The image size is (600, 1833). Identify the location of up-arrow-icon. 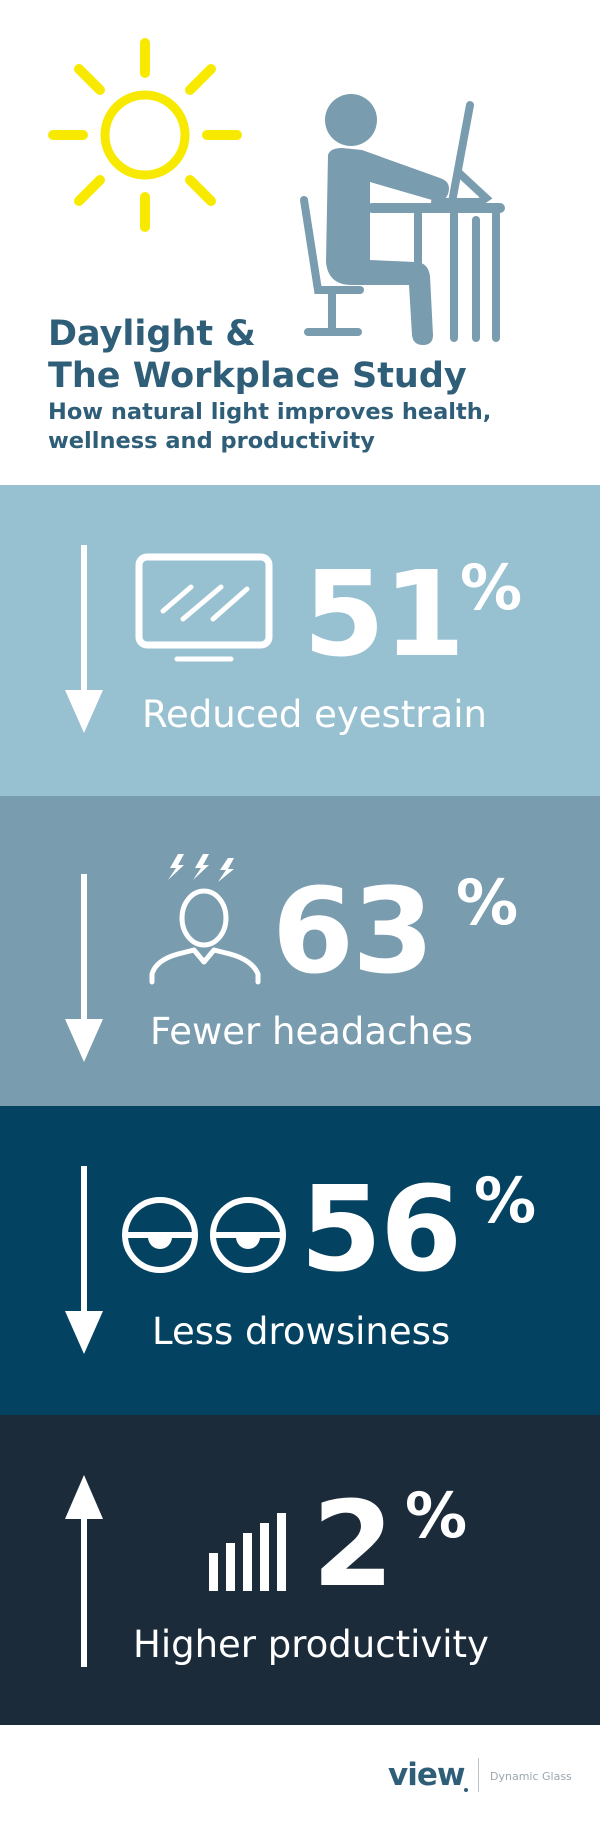
(84, 1571).